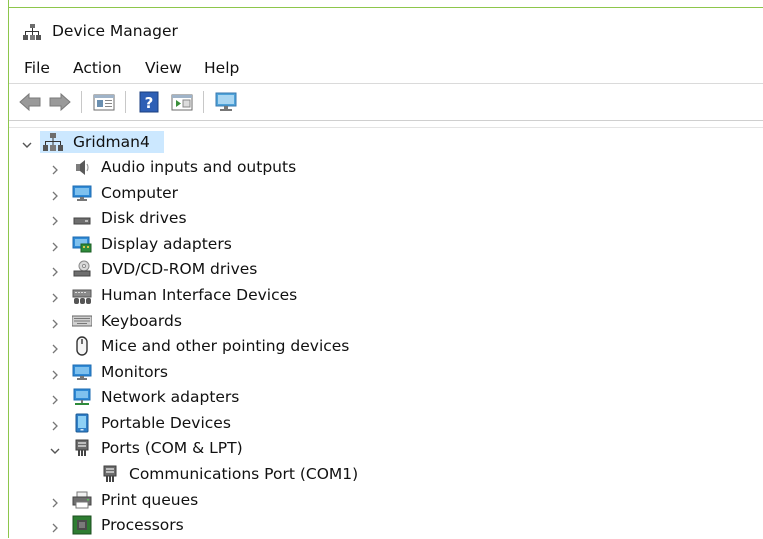 This screenshot has height=539, width=763. I want to click on display-adapter-icon, so click(82, 244).